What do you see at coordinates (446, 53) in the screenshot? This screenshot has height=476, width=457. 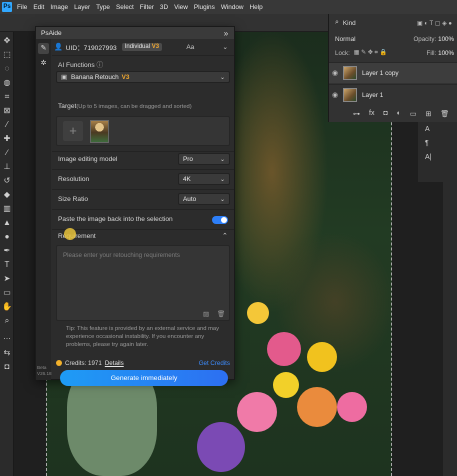 I see `fill-field: 100%` at bounding box center [446, 53].